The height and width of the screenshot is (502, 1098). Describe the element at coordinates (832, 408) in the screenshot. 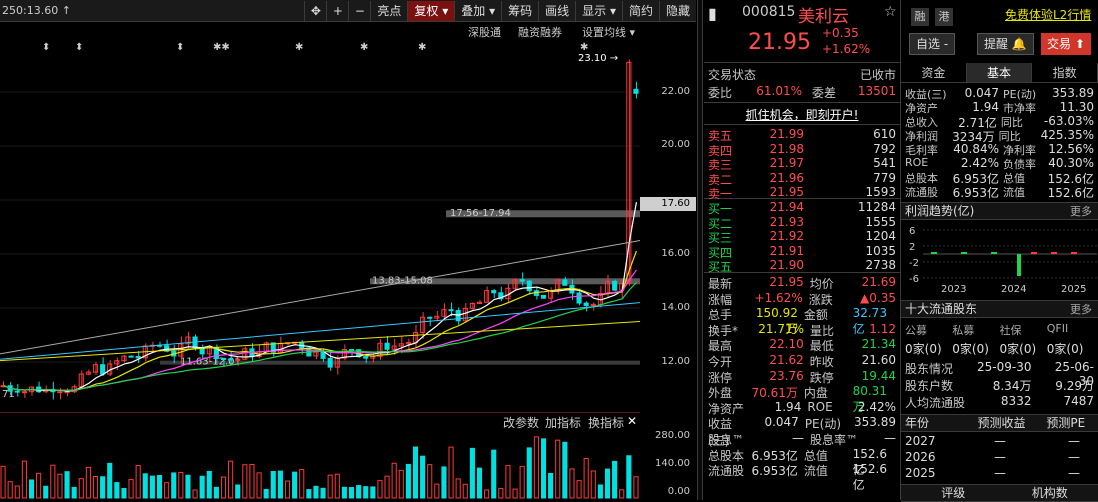

I see `quote-label: ROE` at that location.